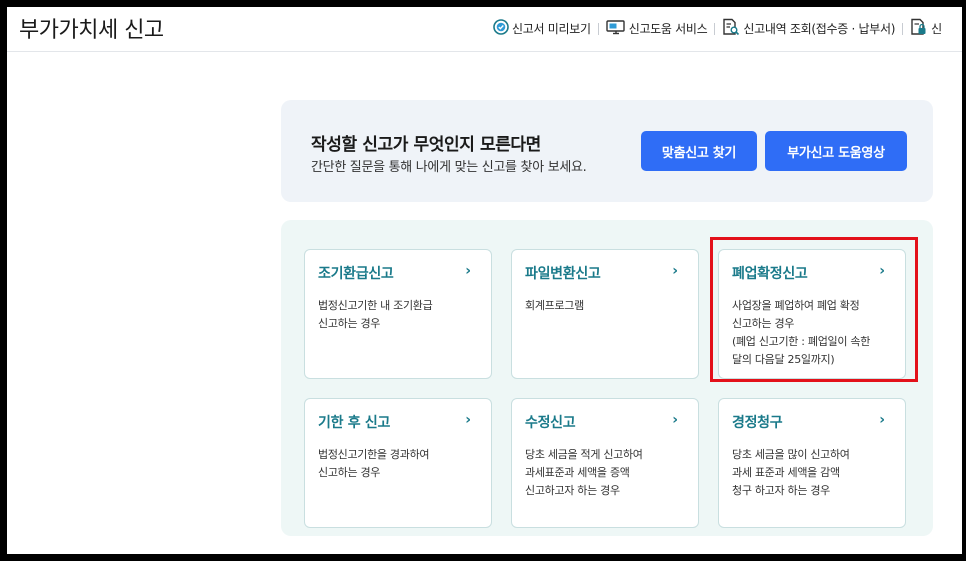  Describe the element at coordinates (919, 28) in the screenshot. I see `document-lock-icon` at that location.